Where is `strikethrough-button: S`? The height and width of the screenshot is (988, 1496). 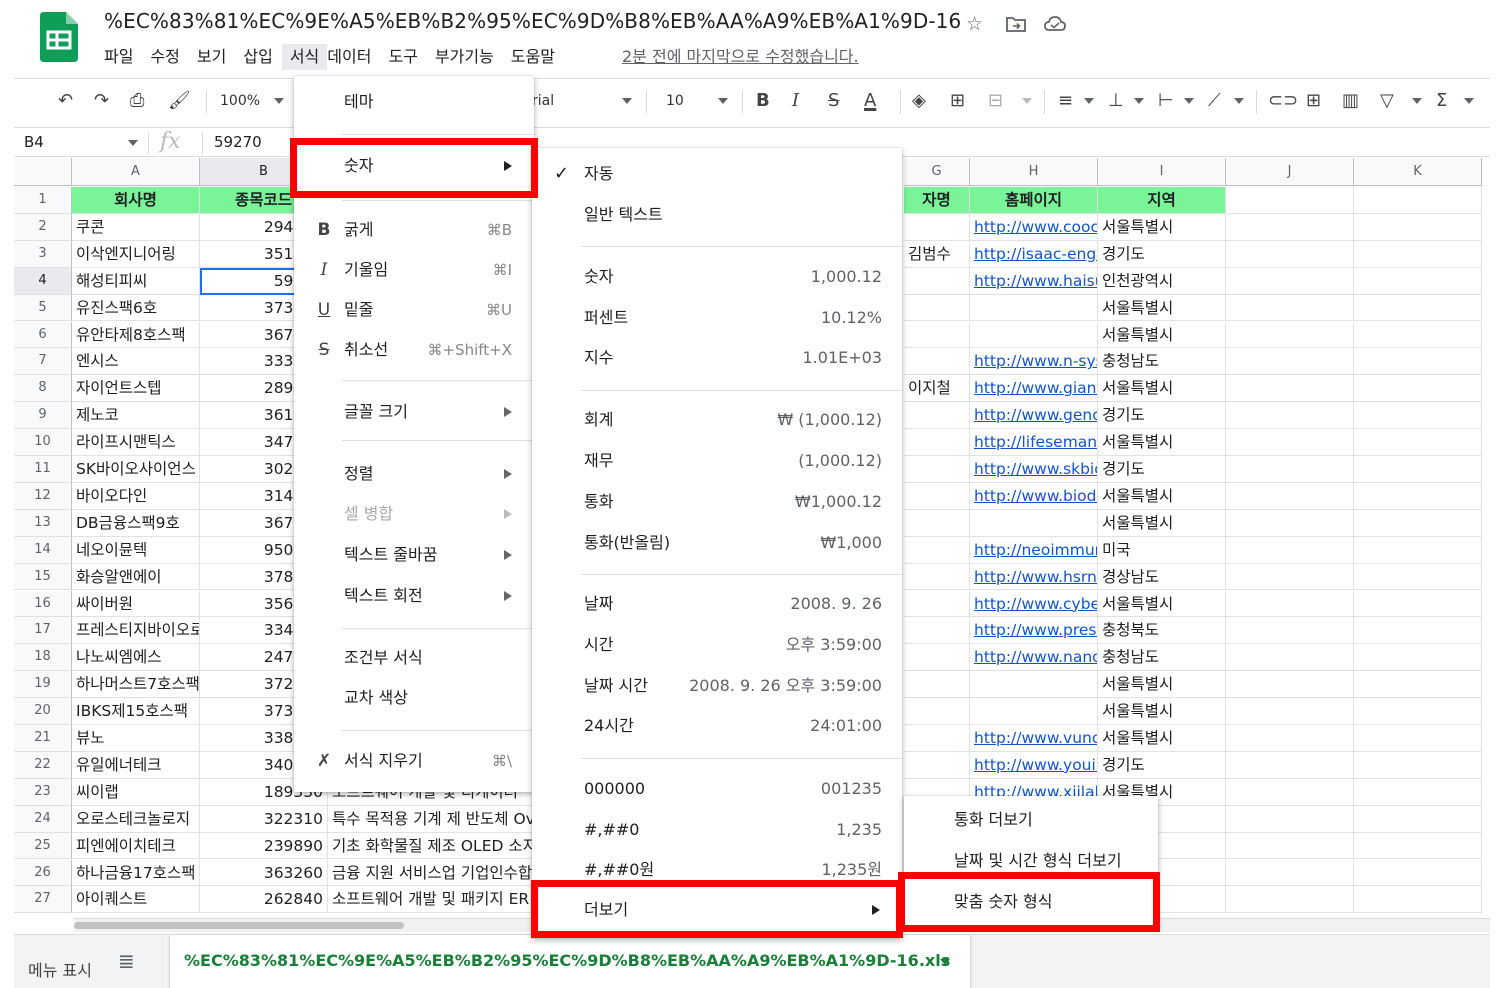
strikethrough-button: S is located at coordinates (833, 101).